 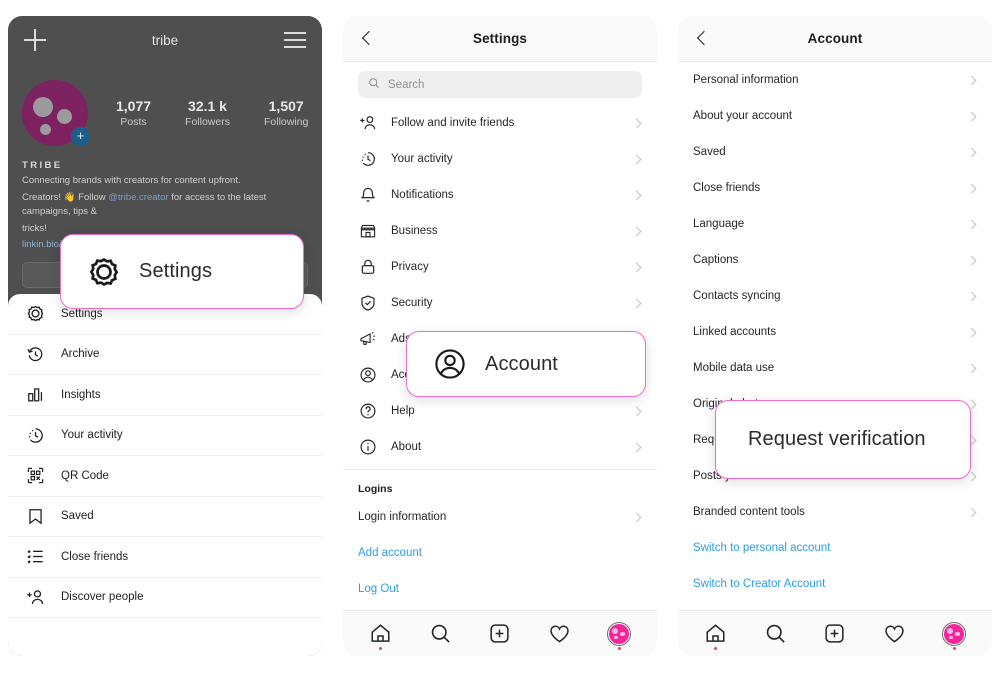 I want to click on logins-list: Login information Add account Log Out, so click(x=500, y=553).